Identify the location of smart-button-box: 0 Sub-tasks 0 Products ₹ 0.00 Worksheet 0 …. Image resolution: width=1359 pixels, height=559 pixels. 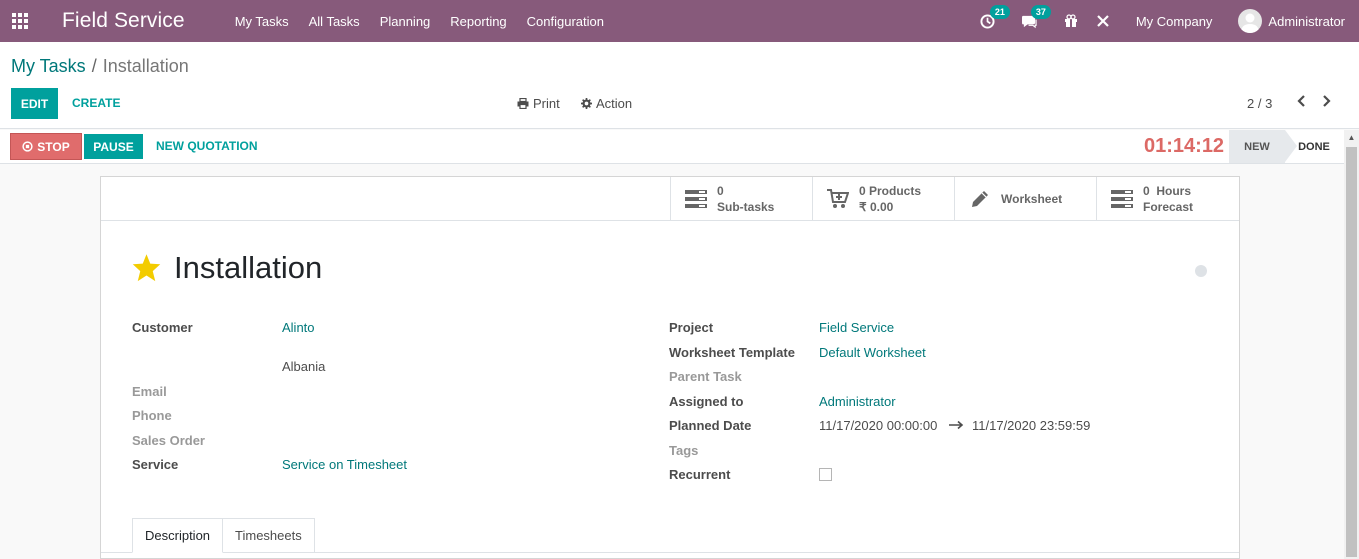
(670, 199).